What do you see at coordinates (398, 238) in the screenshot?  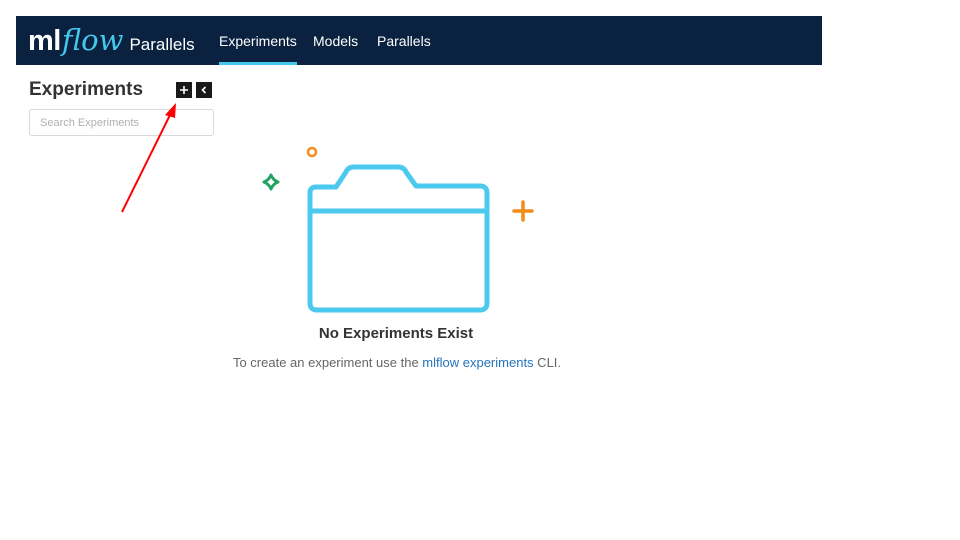 I see `folder-icon` at bounding box center [398, 238].